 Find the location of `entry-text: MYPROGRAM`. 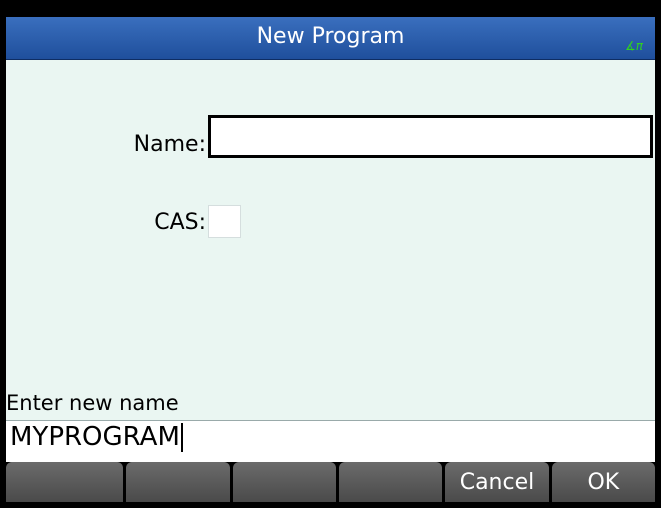

entry-text: MYPROGRAM is located at coordinates (96, 437).